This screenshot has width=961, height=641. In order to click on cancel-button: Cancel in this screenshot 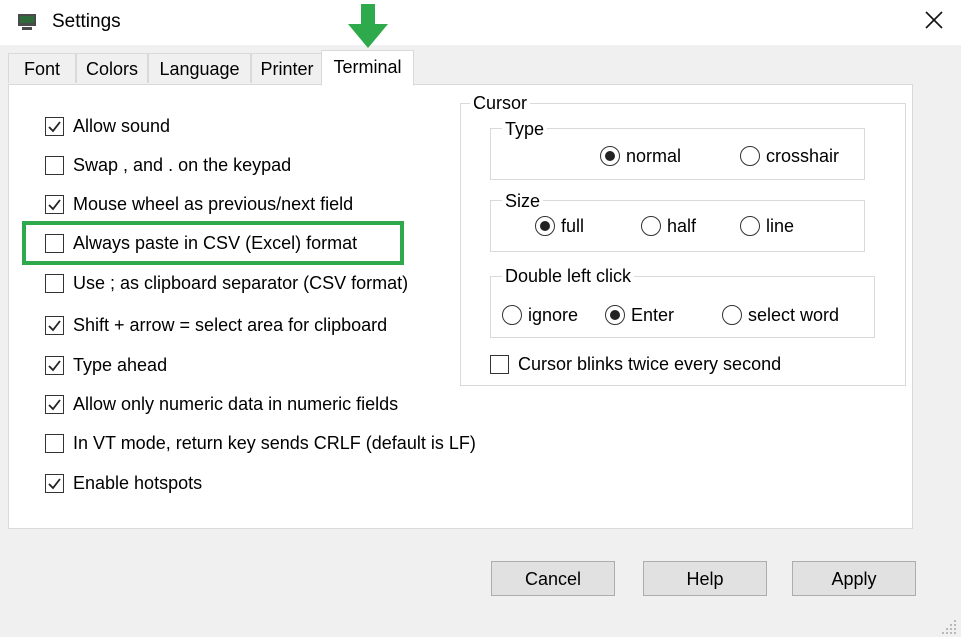, I will do `click(553, 578)`.